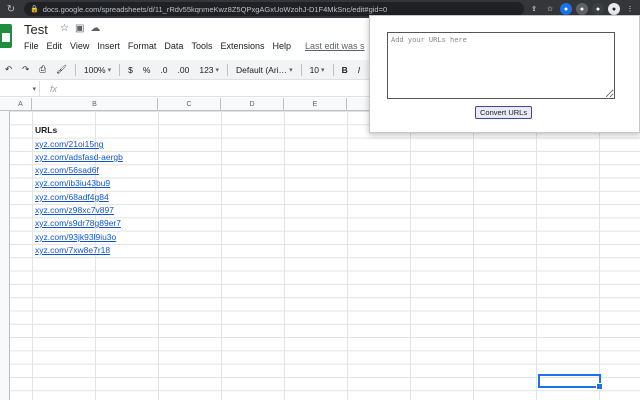  What do you see at coordinates (61, 69) in the screenshot?
I see `paint-format-icon: 🖌` at bounding box center [61, 69].